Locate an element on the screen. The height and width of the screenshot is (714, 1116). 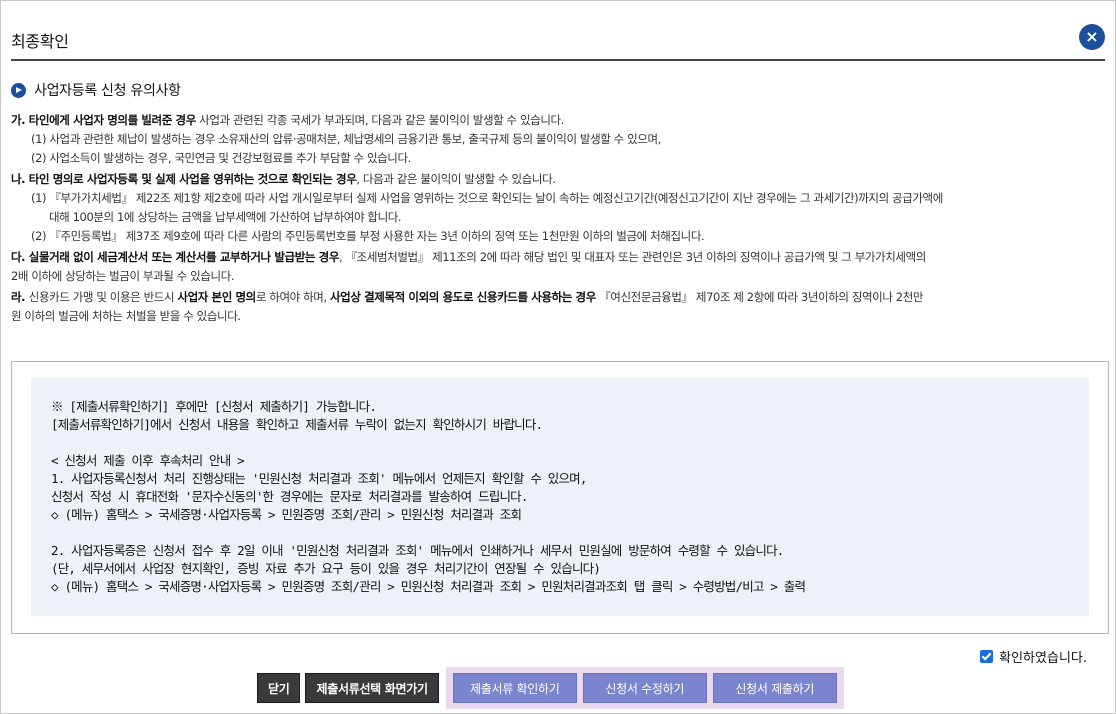
close-button: 닫기 is located at coordinates (279, 688).